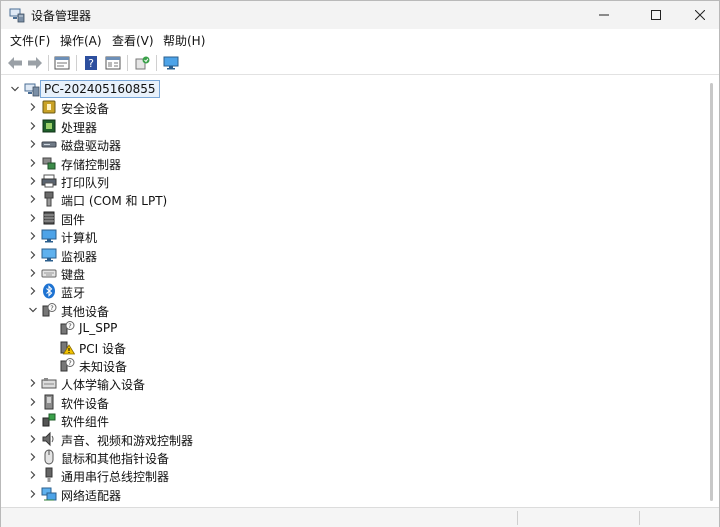 This screenshot has width=720, height=527. What do you see at coordinates (103, 366) in the screenshot?
I see `tree-device-label: 未知设备` at bounding box center [103, 366].